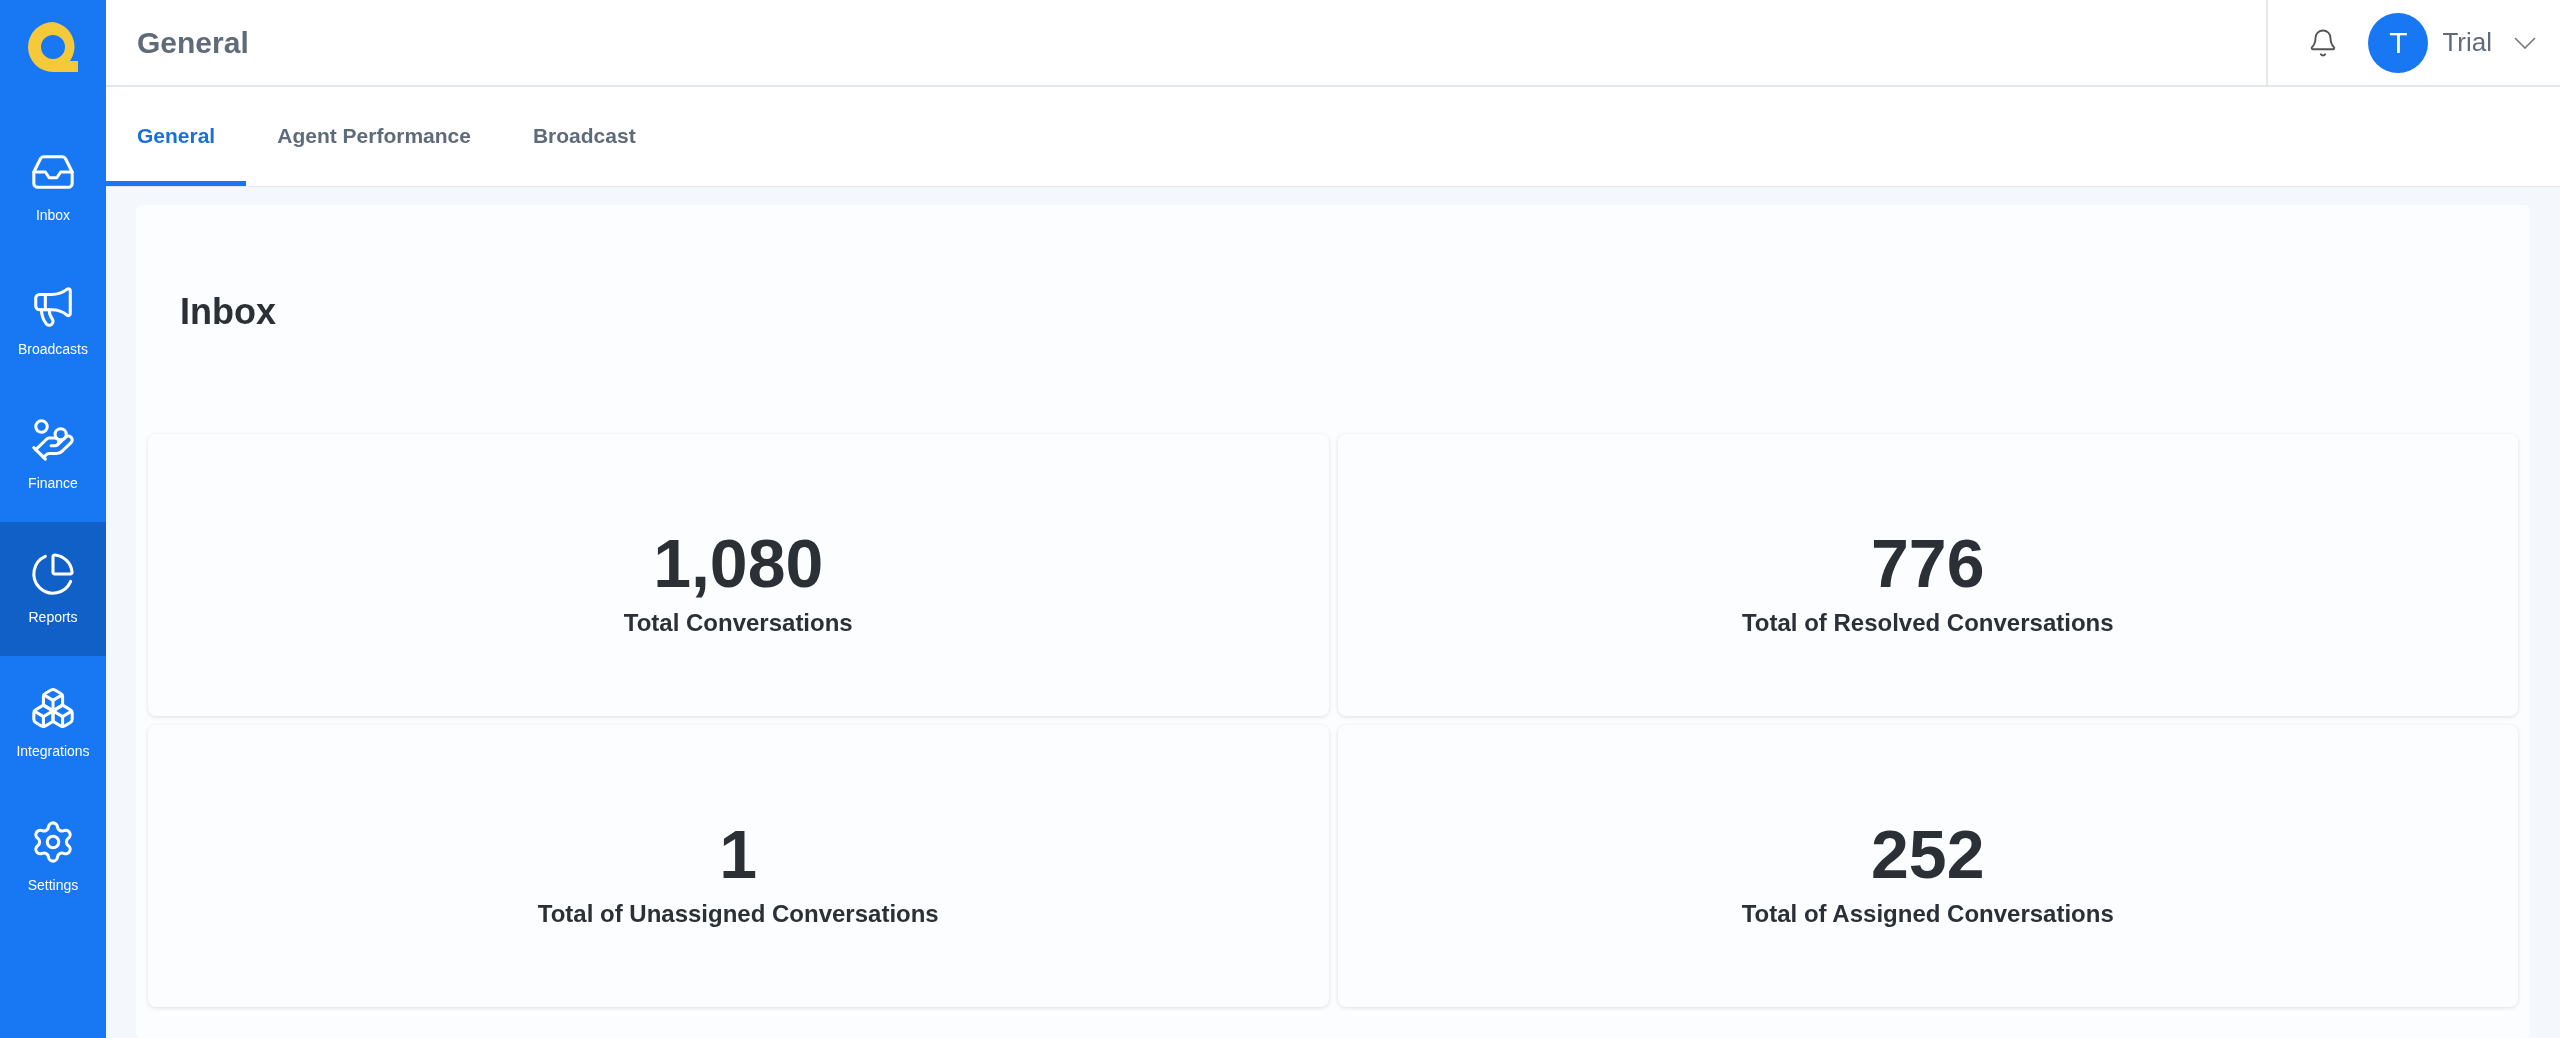 The image size is (2560, 1038). Describe the element at coordinates (738, 854) in the screenshot. I see `stat-value: 1` at that location.